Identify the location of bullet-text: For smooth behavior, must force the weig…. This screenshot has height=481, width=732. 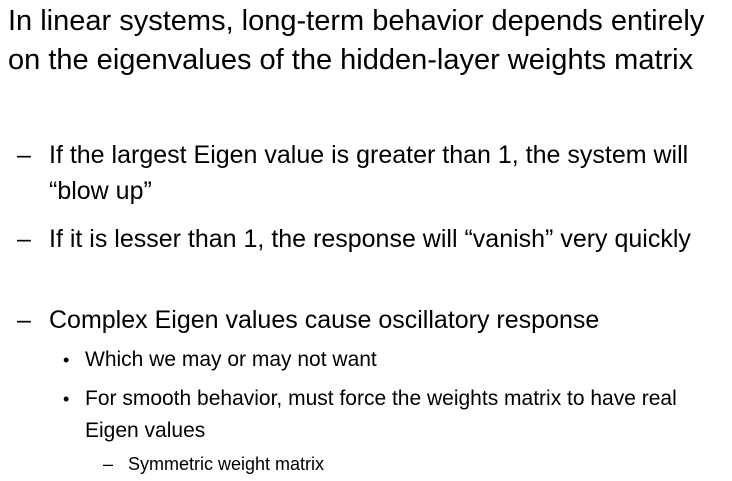
(381, 414).